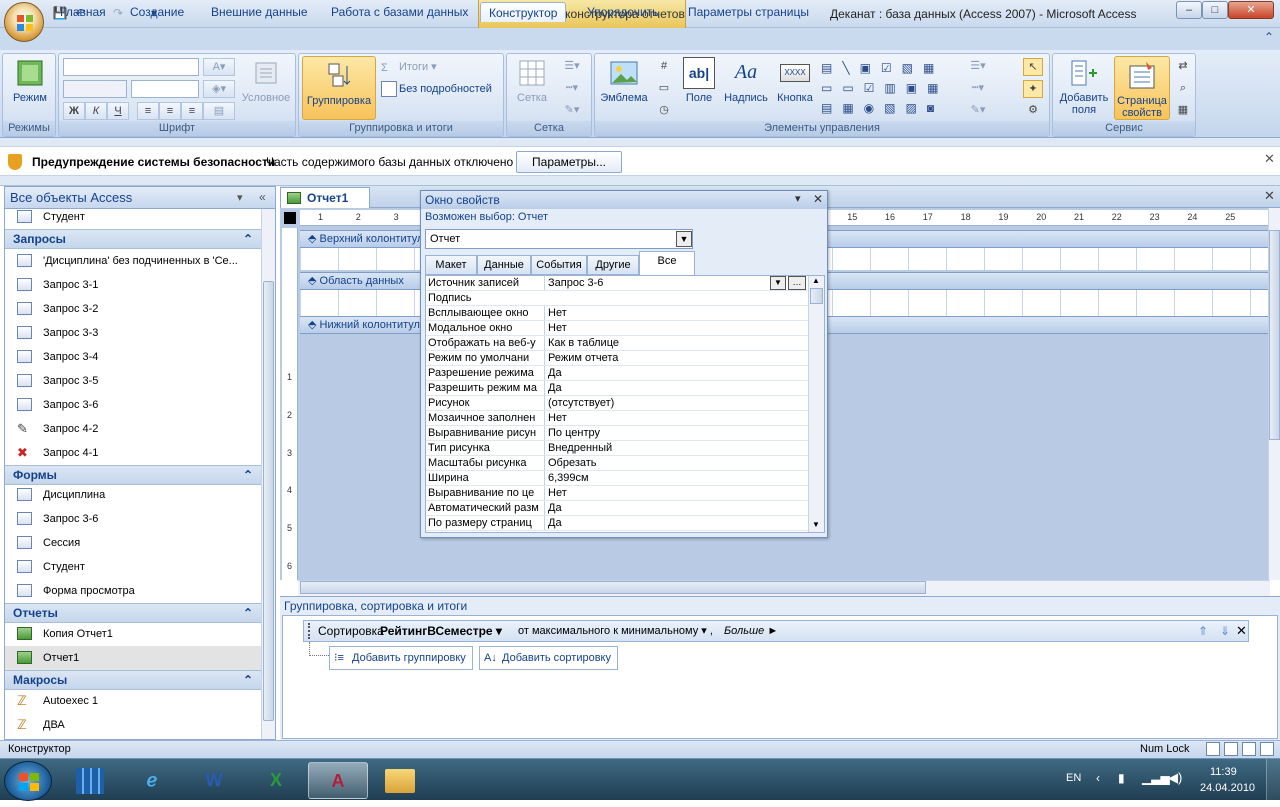 Image resolution: width=1280 pixels, height=807 pixels. Describe the element at coordinates (133, 634) in the screenshot. I see `nav-item-report: Копия Отчет1` at that location.